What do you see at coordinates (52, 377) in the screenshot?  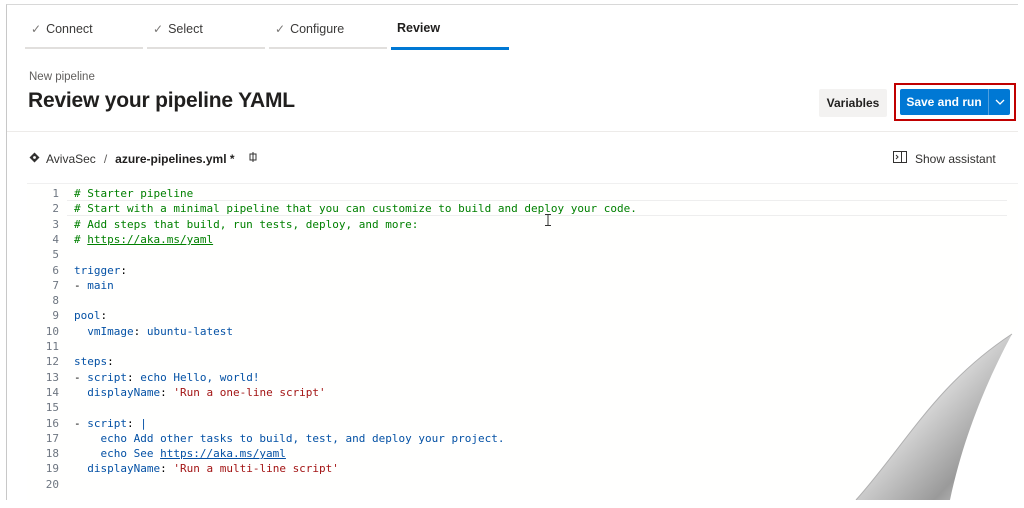 I see `line-number: 13` at bounding box center [52, 377].